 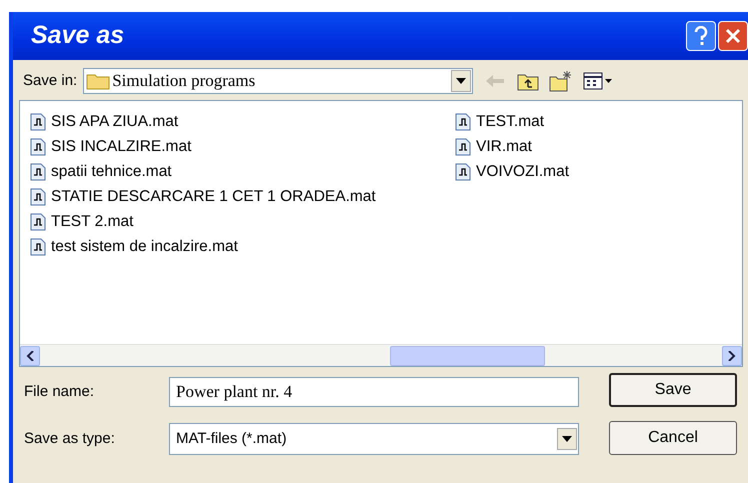 What do you see at coordinates (732, 356) in the screenshot?
I see `scroll-right-button` at bounding box center [732, 356].